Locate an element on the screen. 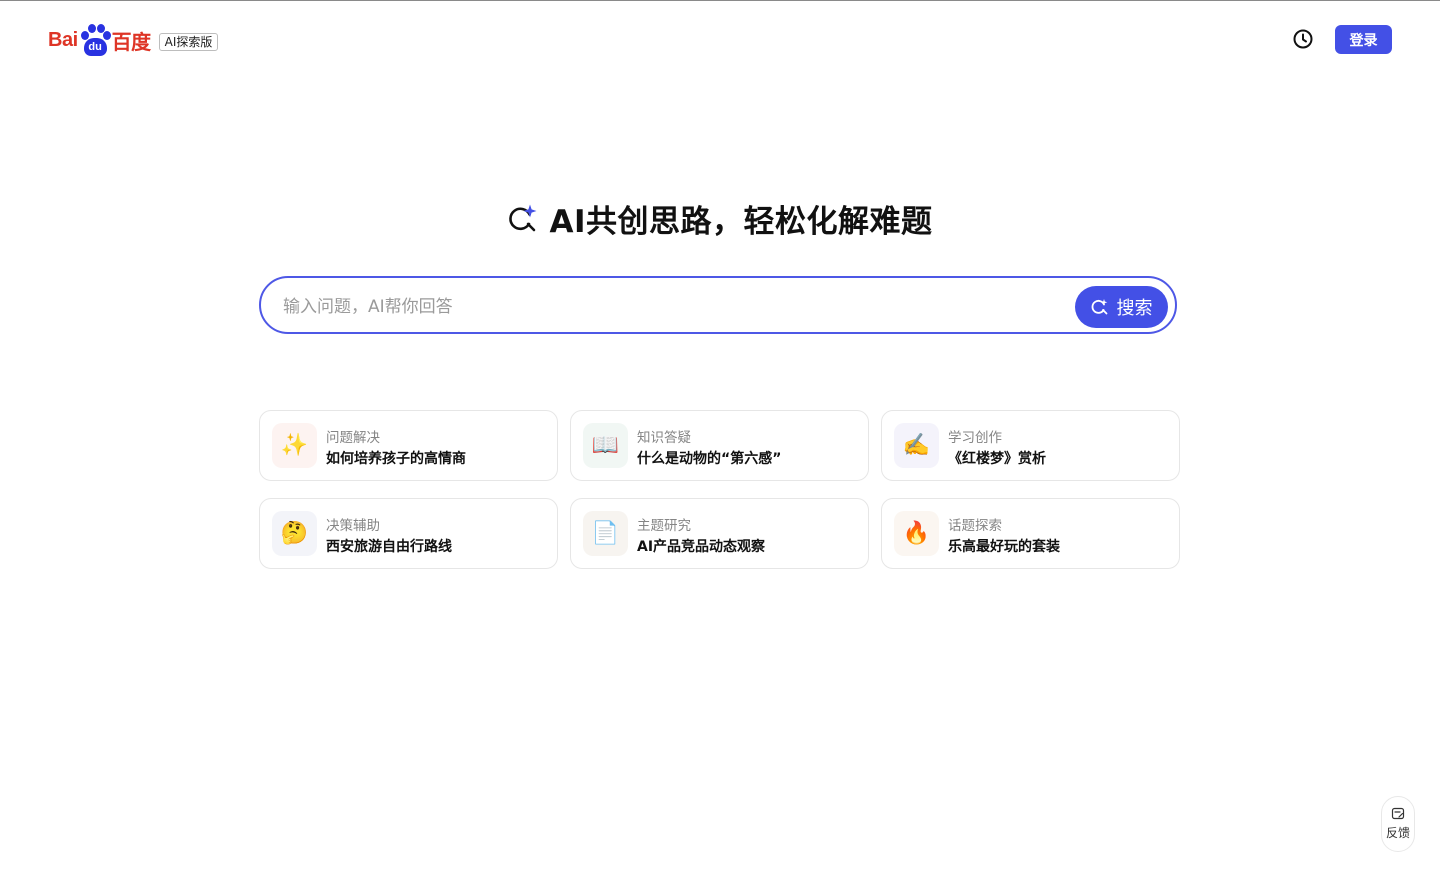 The image size is (1440, 876). top-border is located at coordinates (720, 0).